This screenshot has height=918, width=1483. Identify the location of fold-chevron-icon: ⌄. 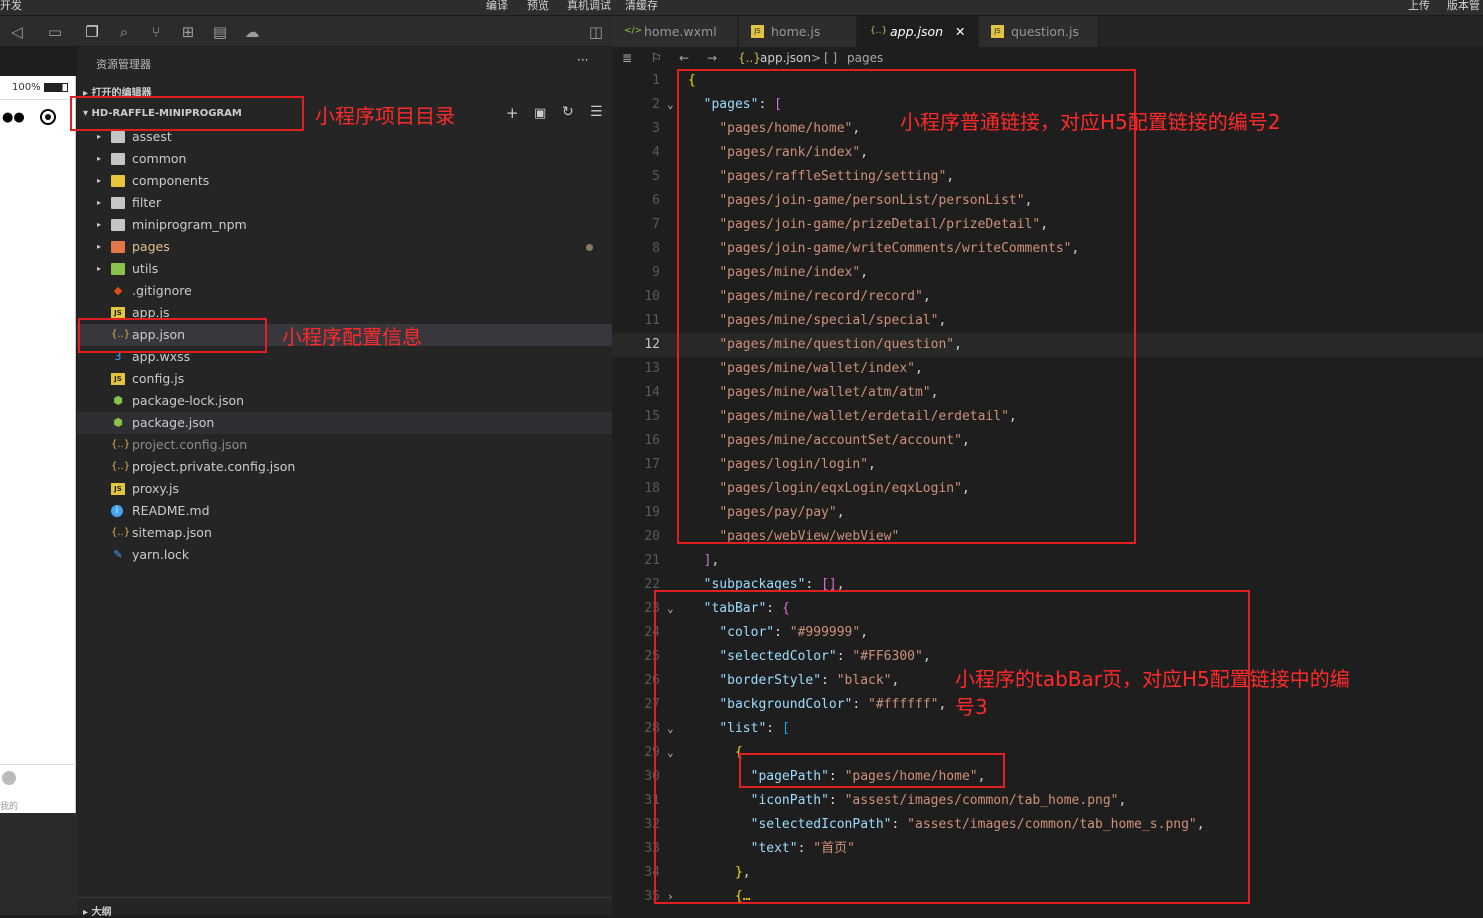
(670, 105).